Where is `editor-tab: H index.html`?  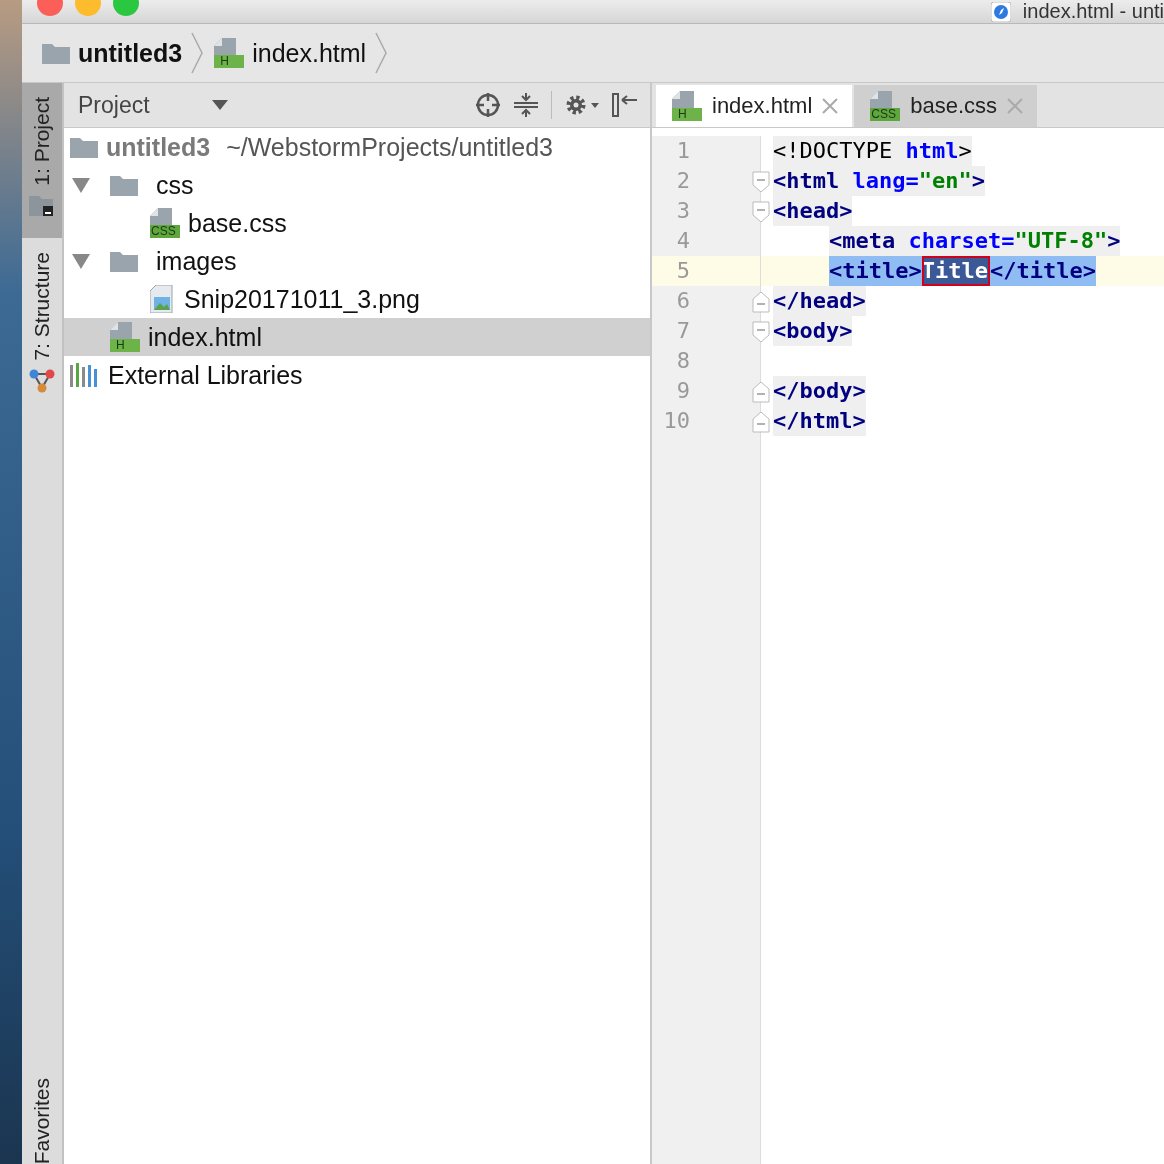
editor-tab: H index.html is located at coordinates (754, 106).